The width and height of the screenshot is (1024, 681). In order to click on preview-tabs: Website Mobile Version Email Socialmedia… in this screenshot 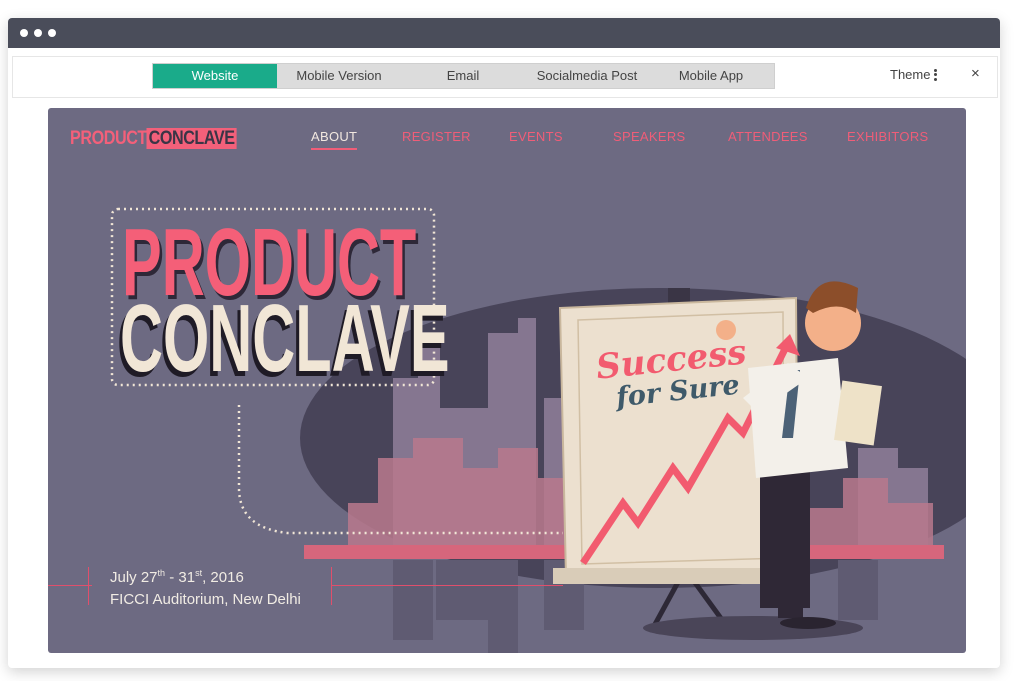, I will do `click(463, 76)`.